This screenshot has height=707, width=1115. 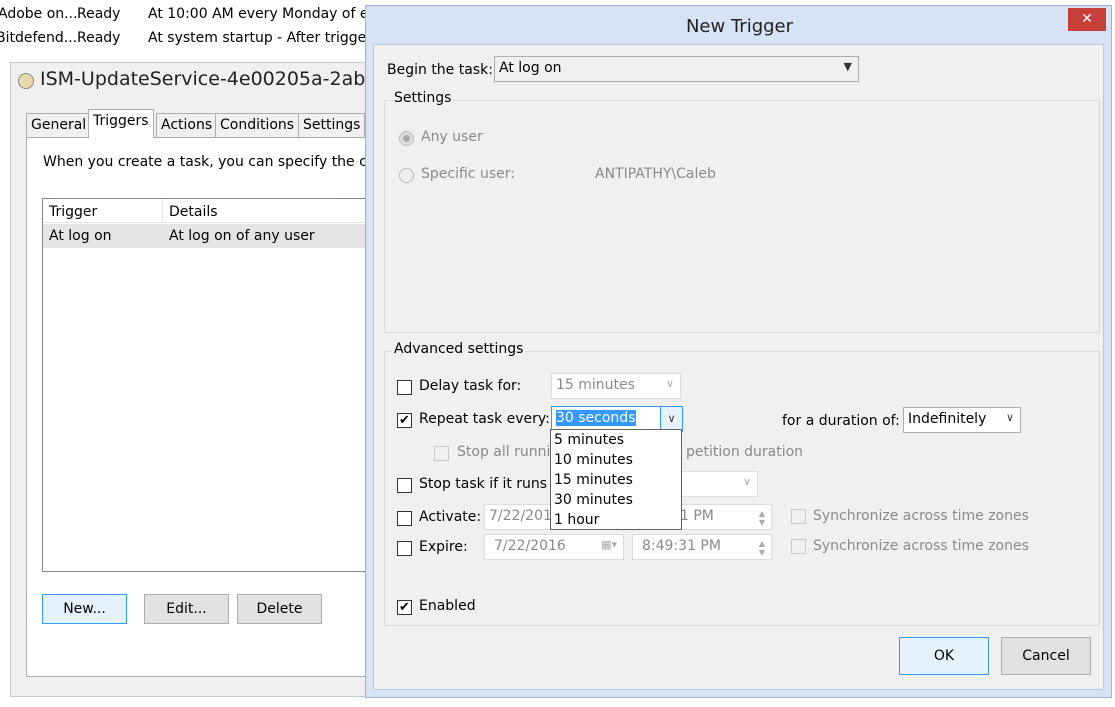 I want to click on button-label: Delete, so click(x=279, y=609).